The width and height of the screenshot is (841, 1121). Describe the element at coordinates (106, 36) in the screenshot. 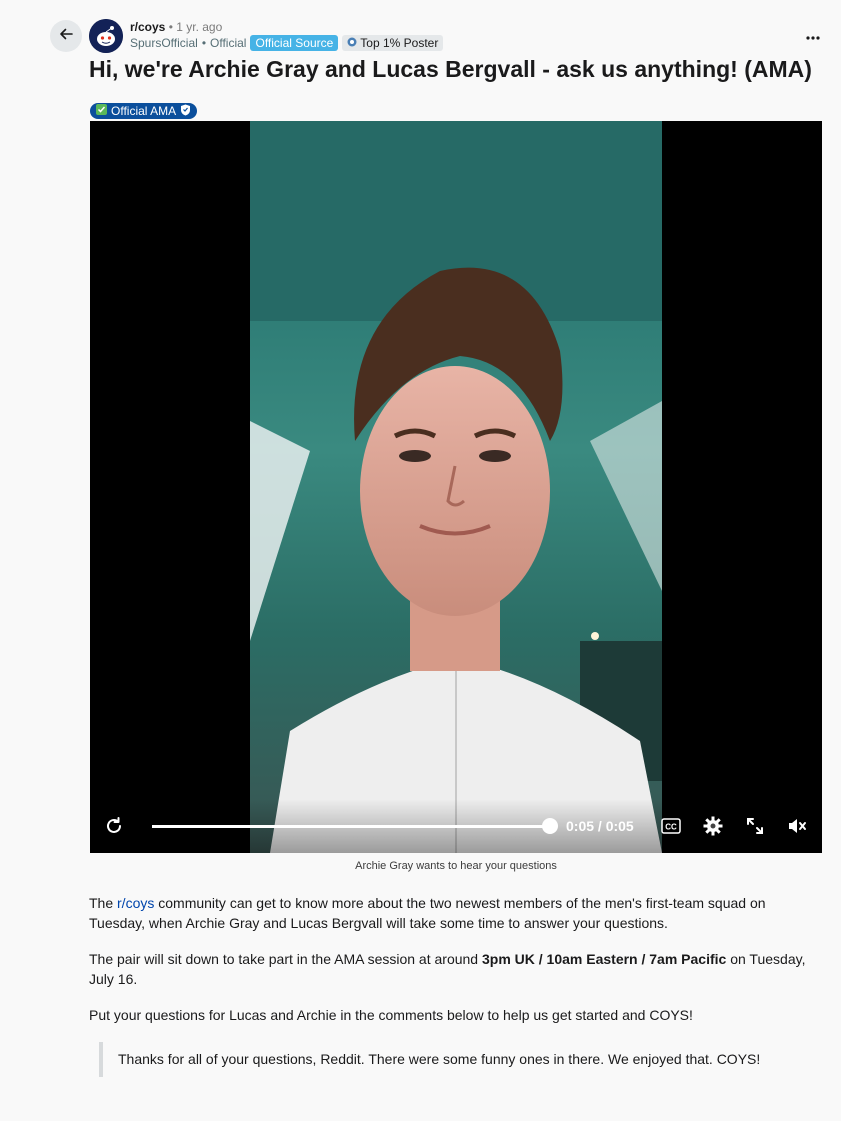

I see `subreddit-avatar` at that location.